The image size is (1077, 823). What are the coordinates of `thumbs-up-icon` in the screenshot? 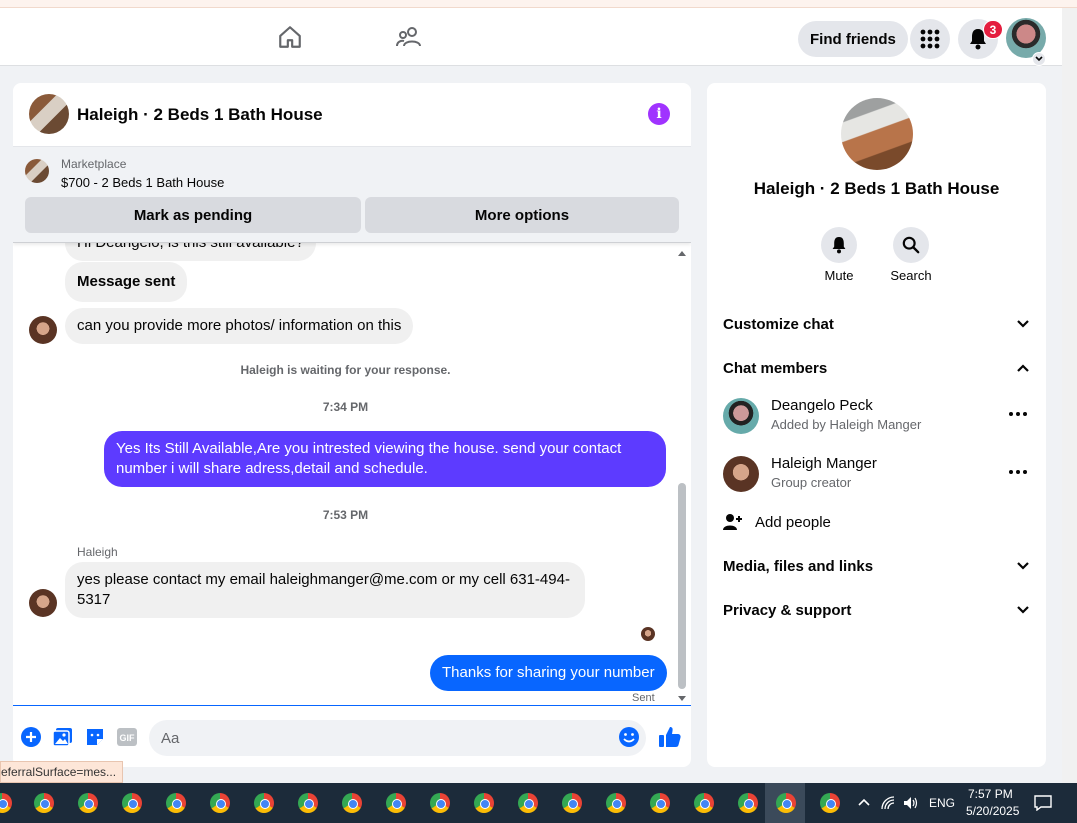 It's located at (670, 737).